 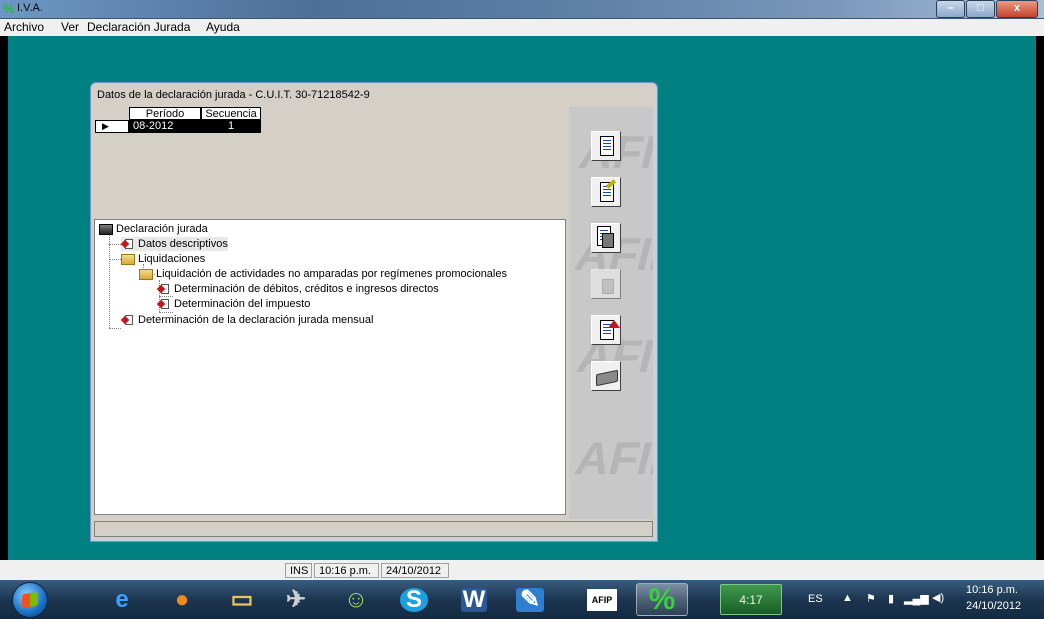 I want to click on status-time: 10:16 p.m., so click(x=346, y=570).